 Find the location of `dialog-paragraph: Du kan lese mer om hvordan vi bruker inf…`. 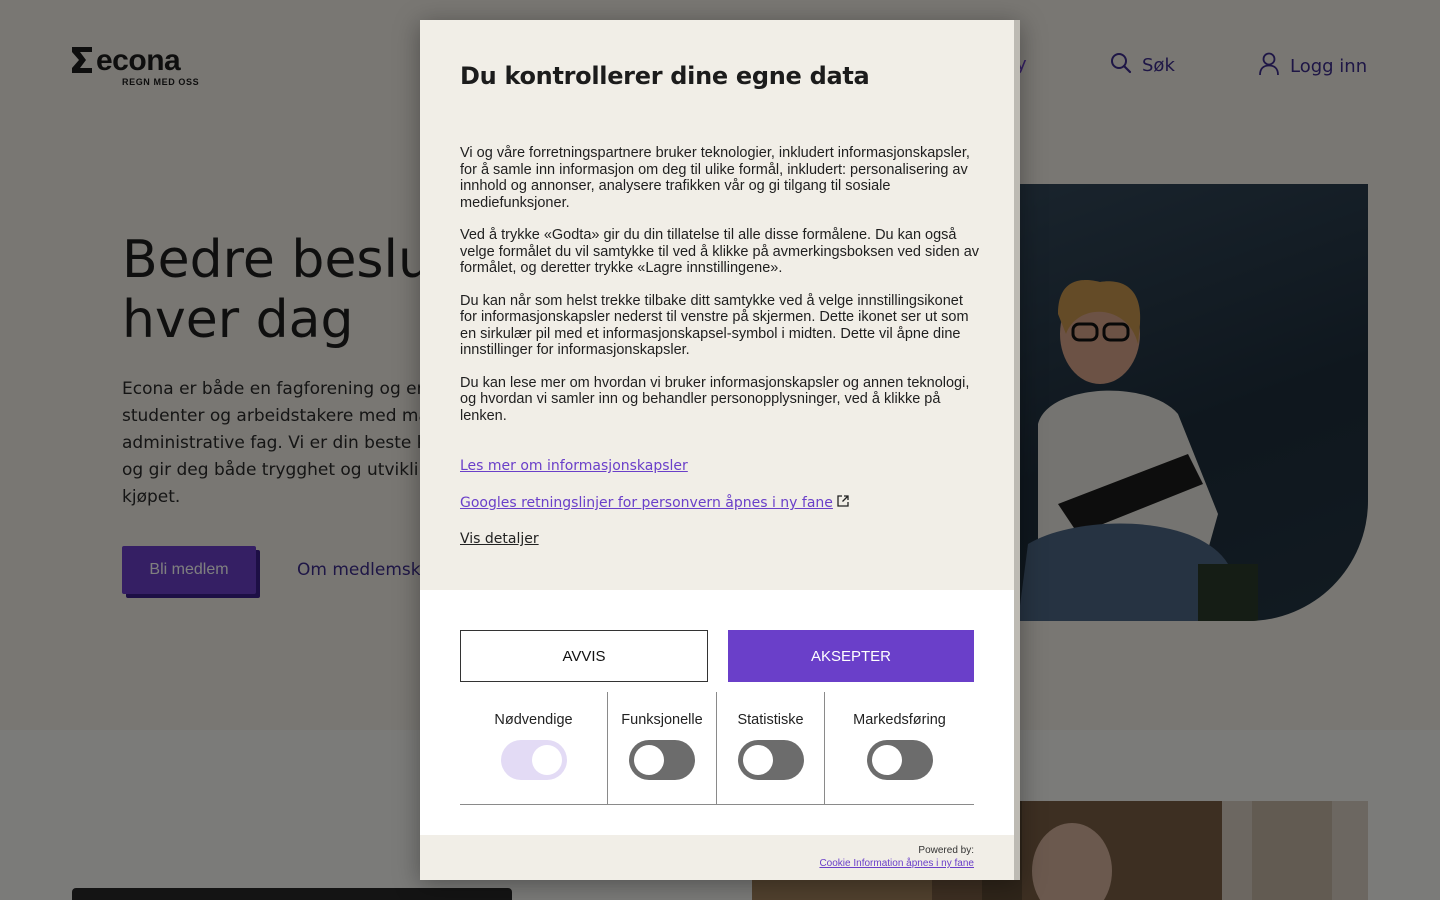

dialog-paragraph: Du kan lese mer om hvordan vi bruker inf… is located at coordinates (715, 399).